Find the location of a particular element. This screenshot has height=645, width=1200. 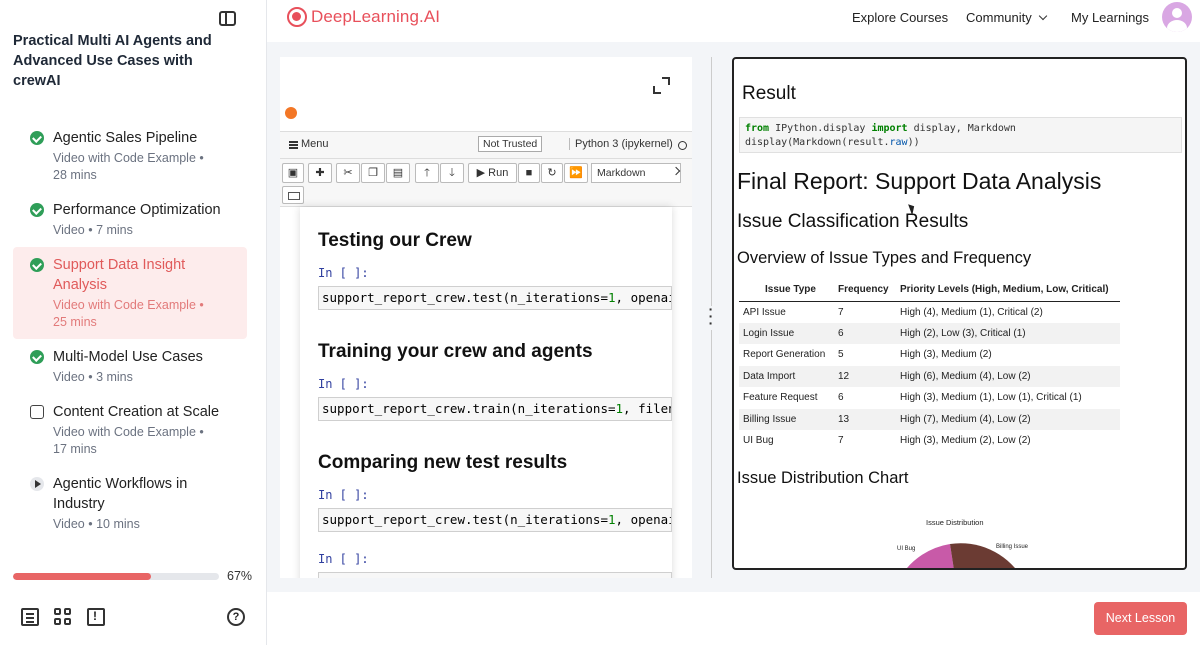

play-circle-icon is located at coordinates (37, 484).